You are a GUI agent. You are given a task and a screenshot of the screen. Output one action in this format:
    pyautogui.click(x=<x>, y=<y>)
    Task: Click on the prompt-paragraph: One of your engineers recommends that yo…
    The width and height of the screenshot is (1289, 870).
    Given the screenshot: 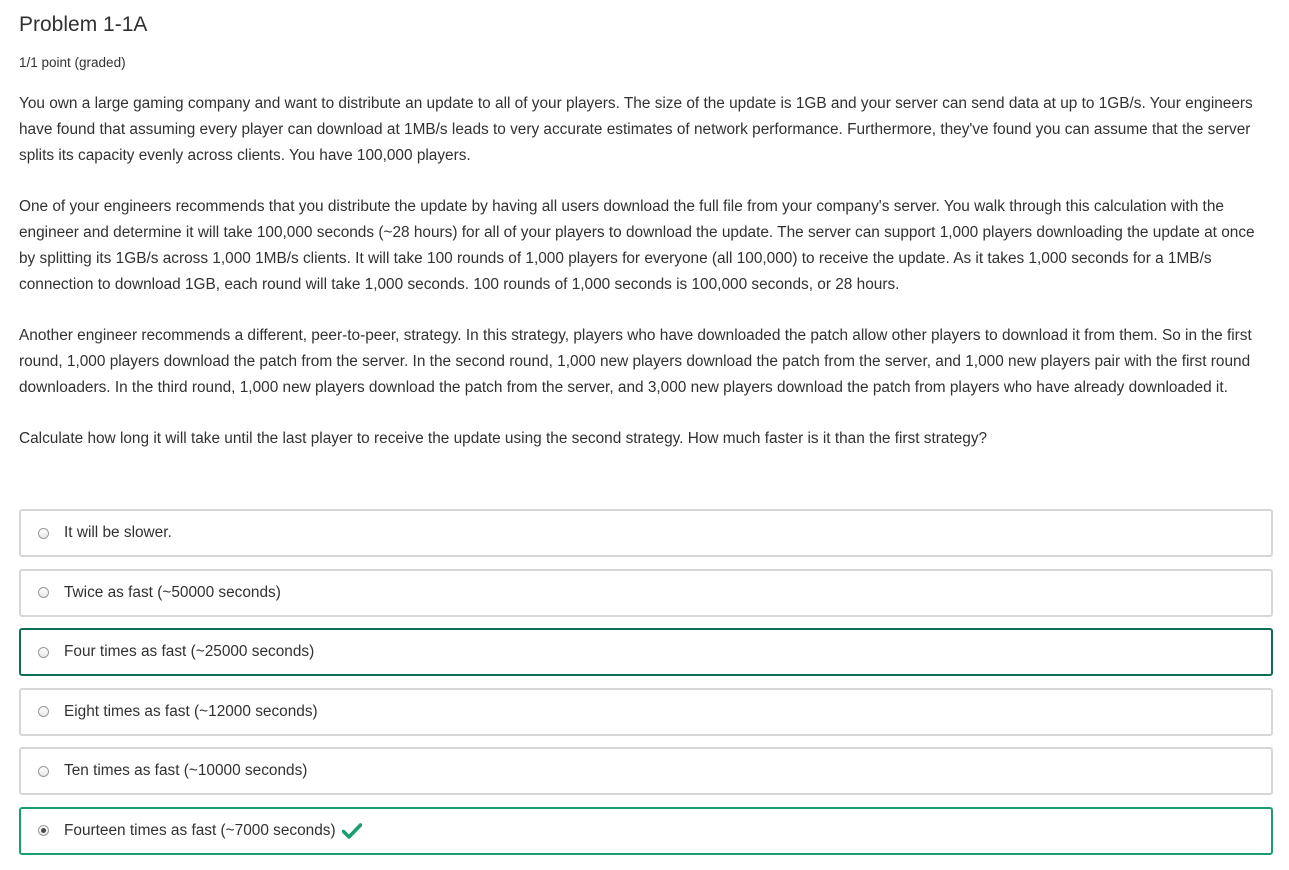 What is the action you would take?
    pyautogui.click(x=637, y=245)
    